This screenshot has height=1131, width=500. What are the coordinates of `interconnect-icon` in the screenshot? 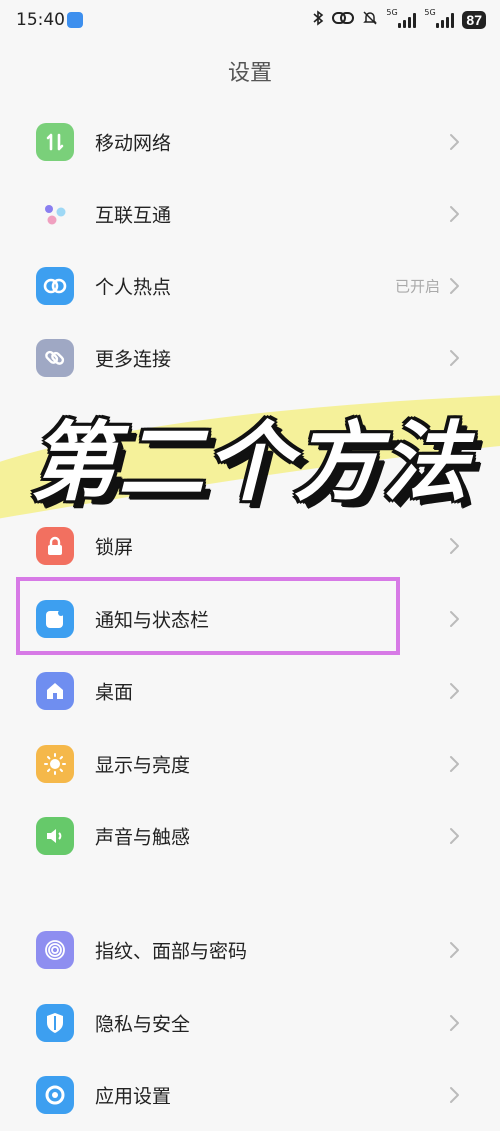 It's located at (55, 214).